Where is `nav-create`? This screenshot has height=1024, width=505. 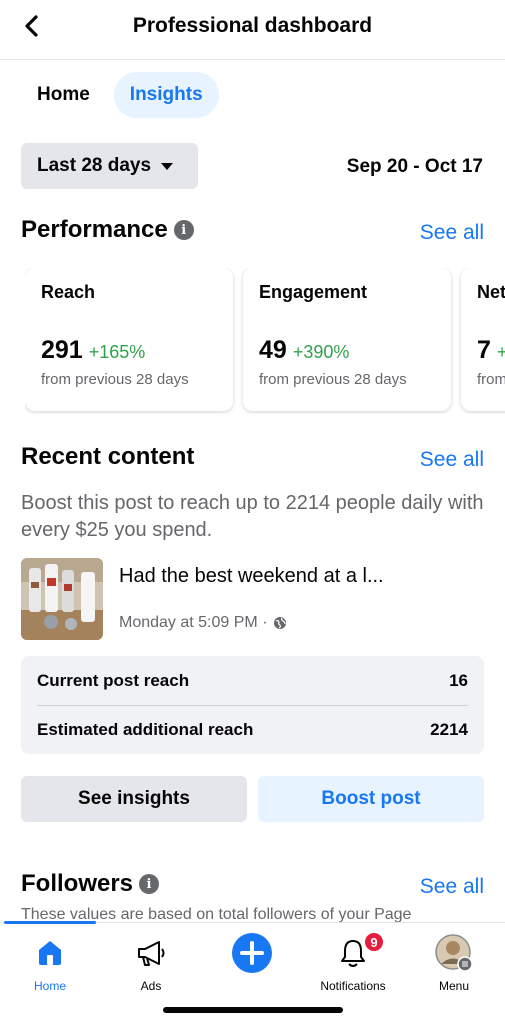 nav-create is located at coordinates (252, 953).